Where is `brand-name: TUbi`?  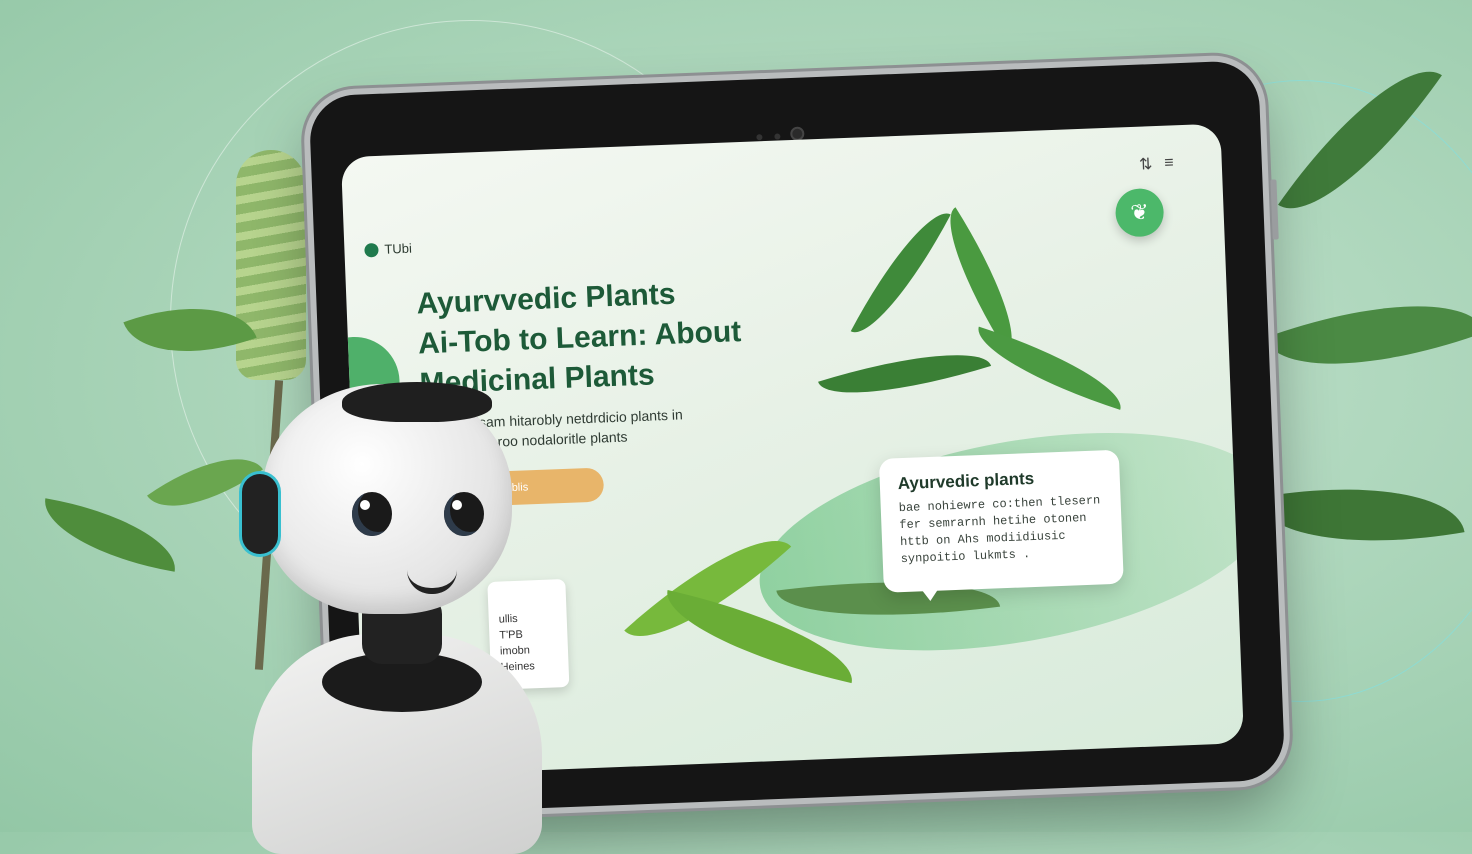 brand-name: TUbi is located at coordinates (398, 248).